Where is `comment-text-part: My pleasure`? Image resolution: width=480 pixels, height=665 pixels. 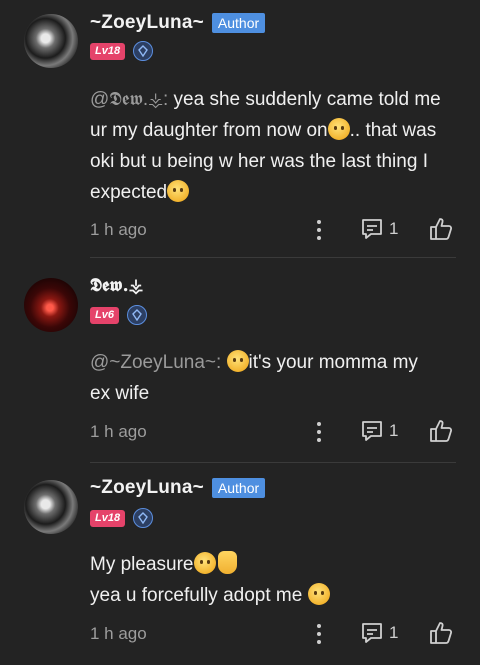 comment-text-part: My pleasure is located at coordinates (142, 564).